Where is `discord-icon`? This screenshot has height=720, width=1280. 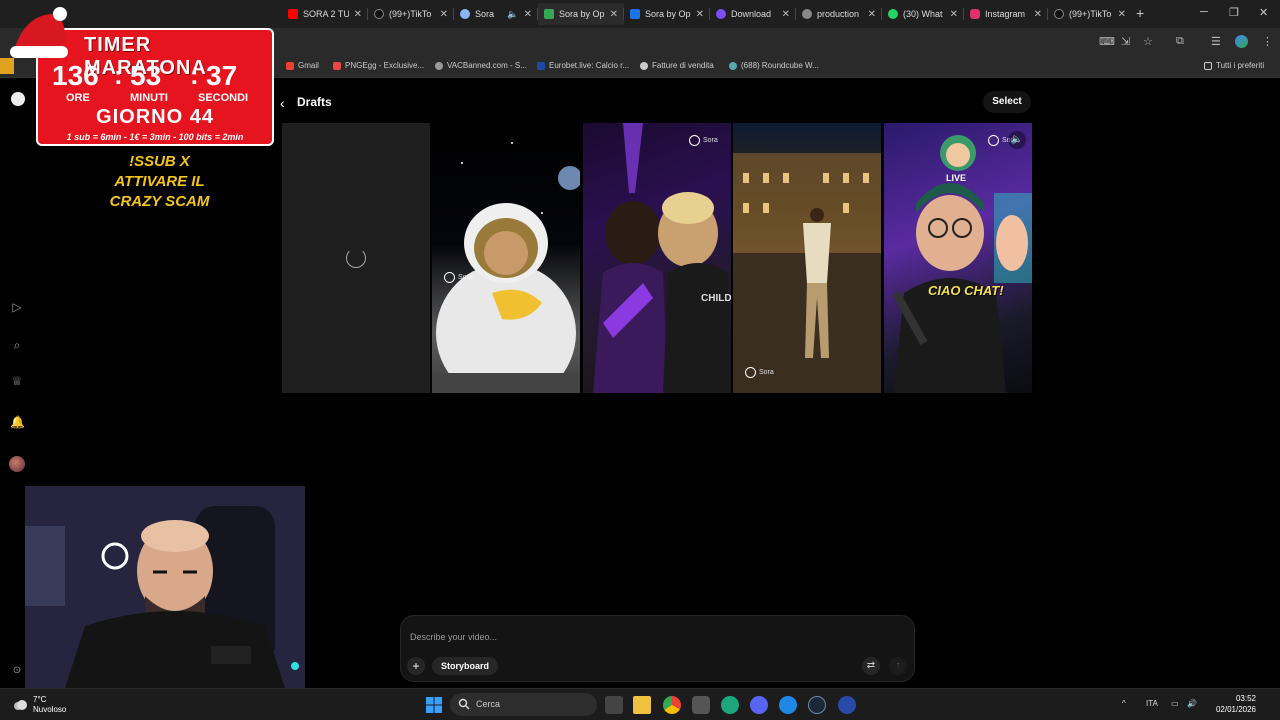
discord-icon is located at coordinates (759, 705).